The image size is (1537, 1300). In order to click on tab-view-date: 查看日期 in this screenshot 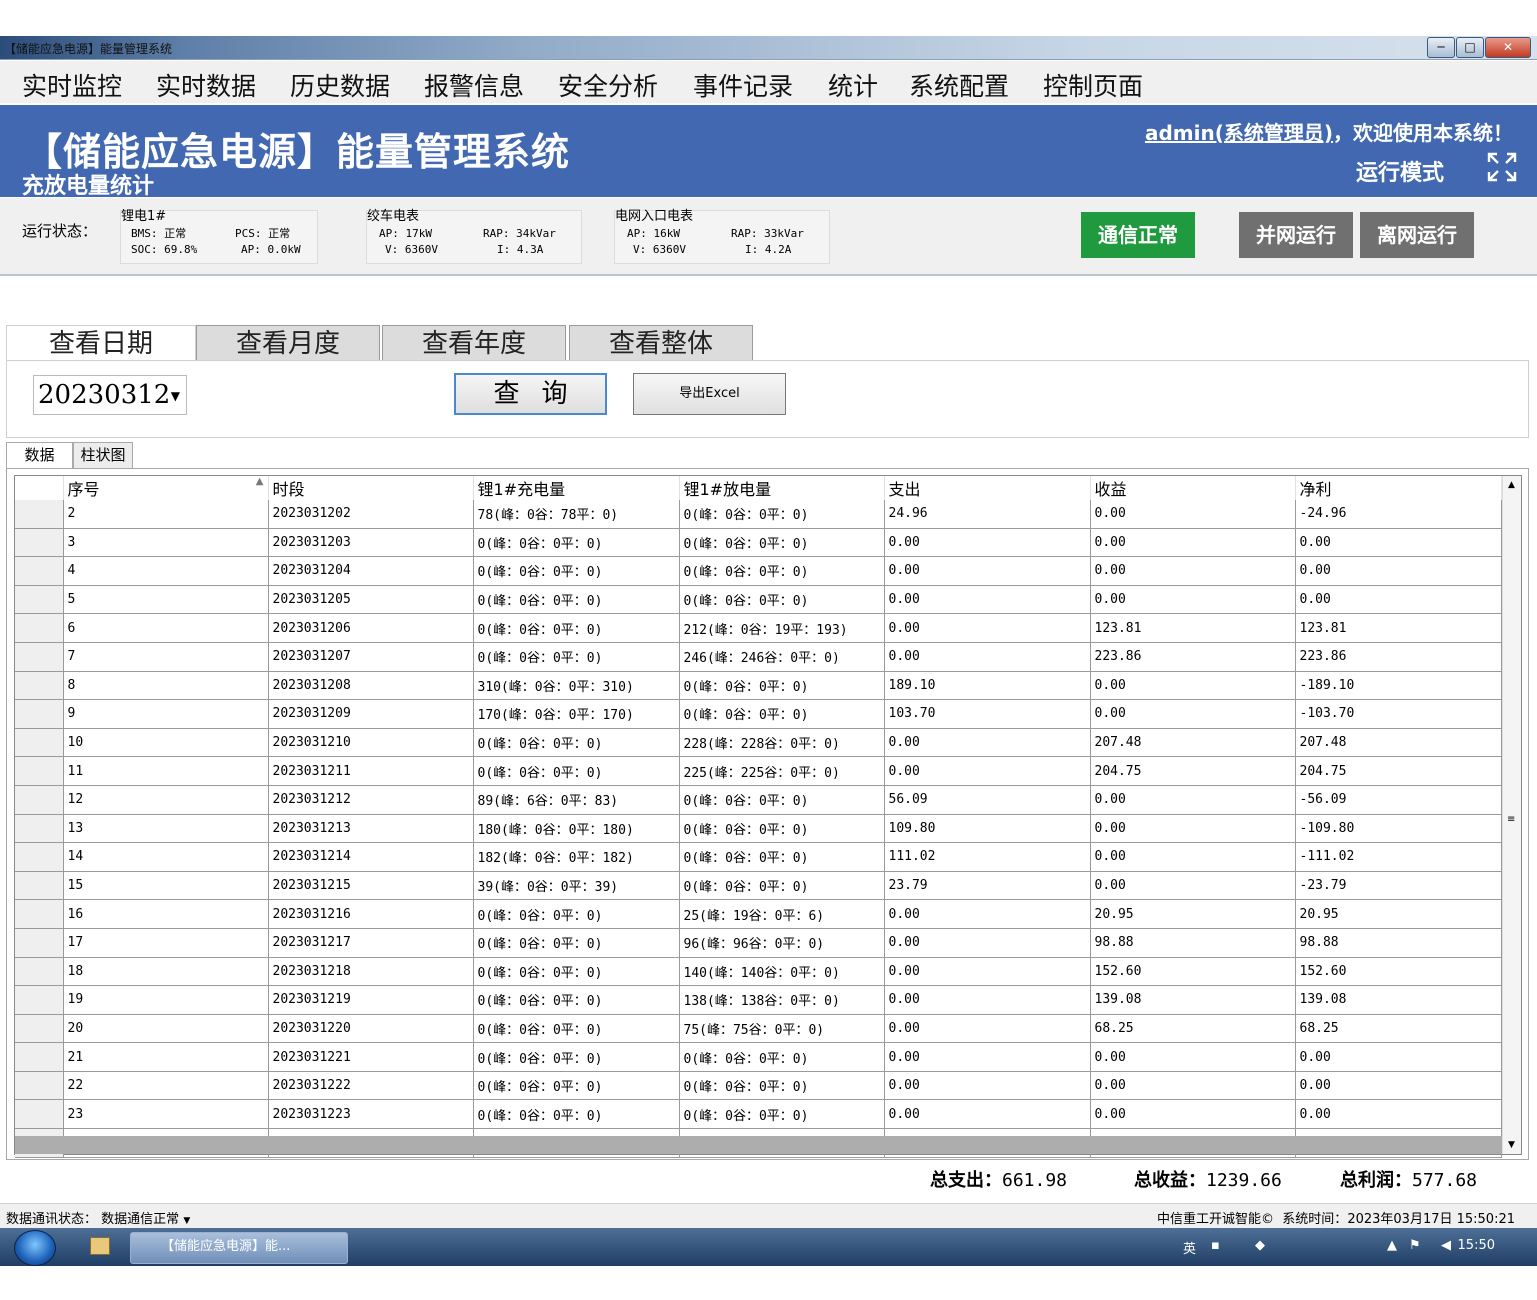, I will do `click(101, 343)`.